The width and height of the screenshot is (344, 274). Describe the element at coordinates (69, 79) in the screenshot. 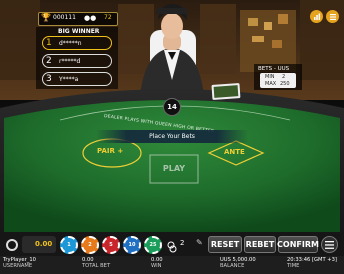

I see `winner-name-3: Y****a` at that location.